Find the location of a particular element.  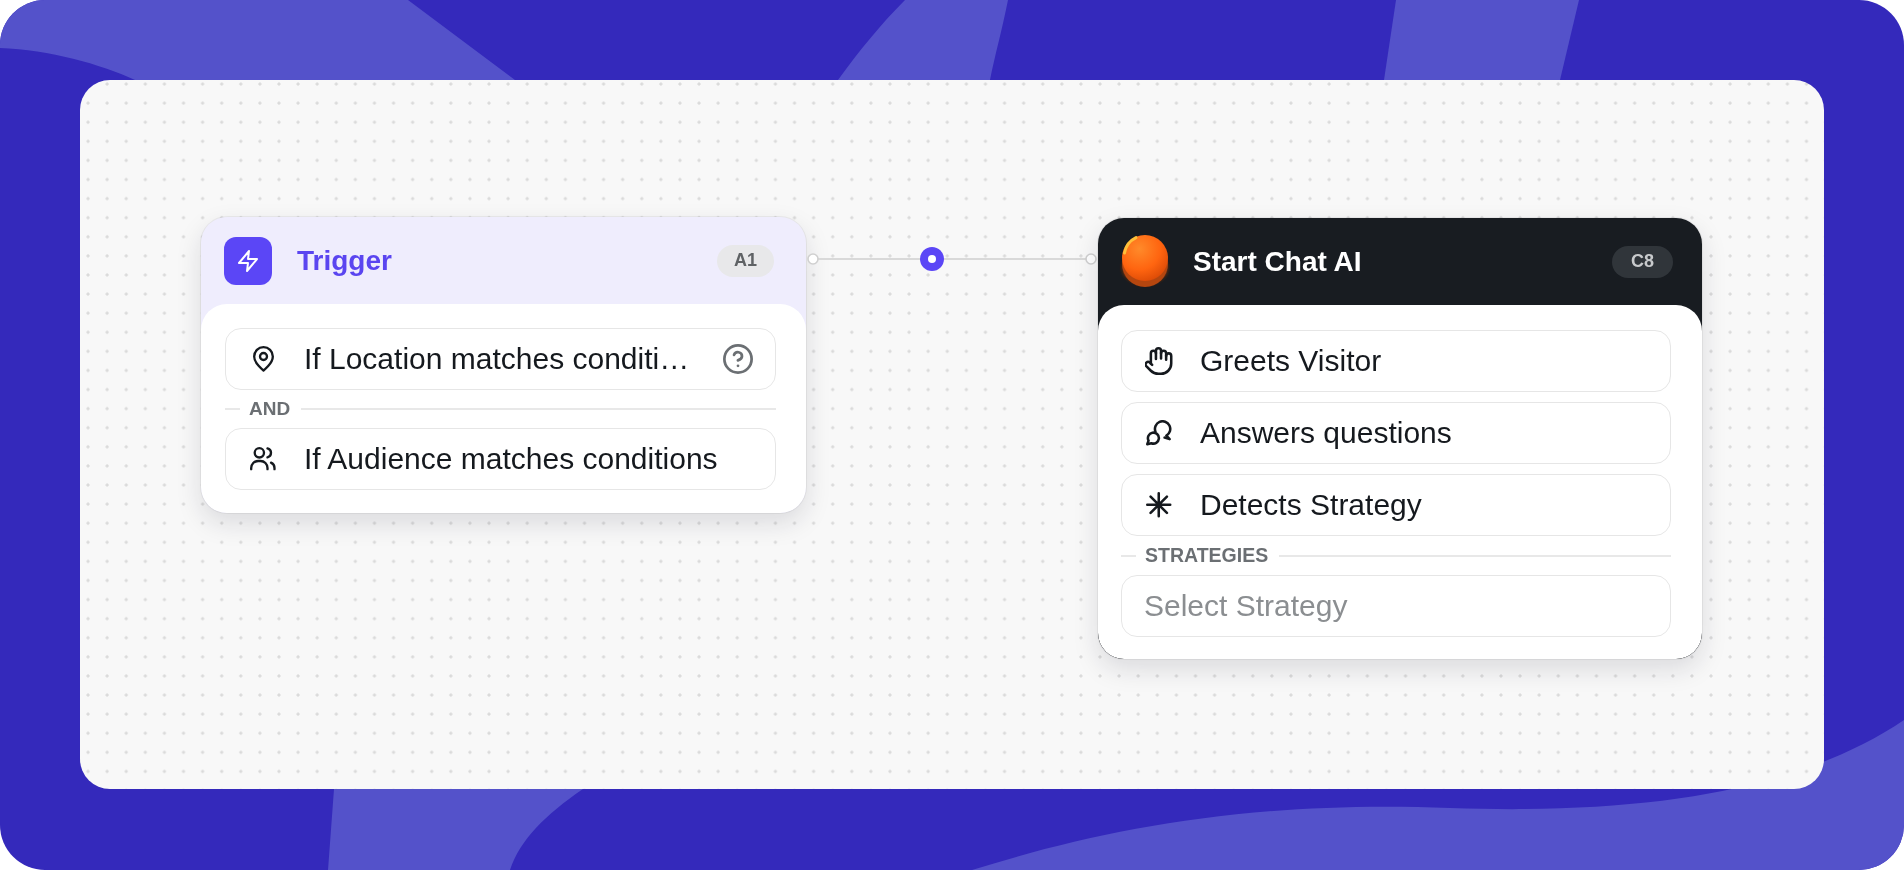

hand-icon is located at coordinates (1159, 361).